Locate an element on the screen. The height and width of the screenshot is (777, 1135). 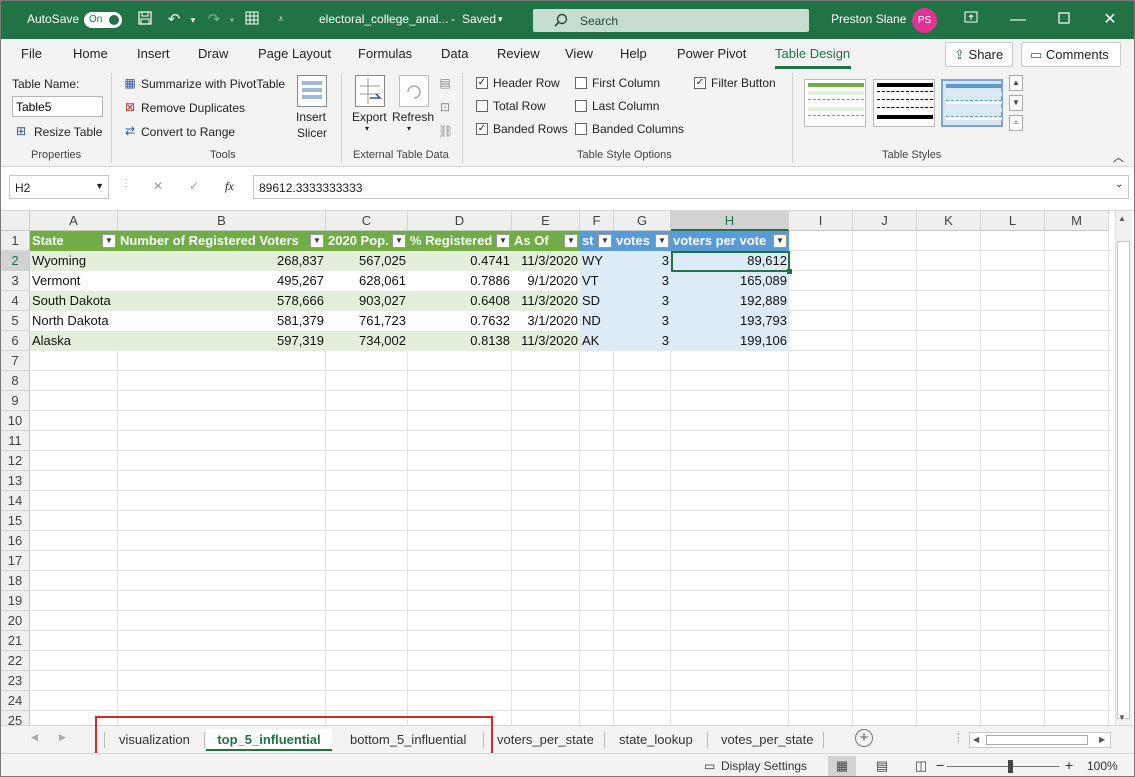
total-row-checkbox is located at coordinates (482, 106).